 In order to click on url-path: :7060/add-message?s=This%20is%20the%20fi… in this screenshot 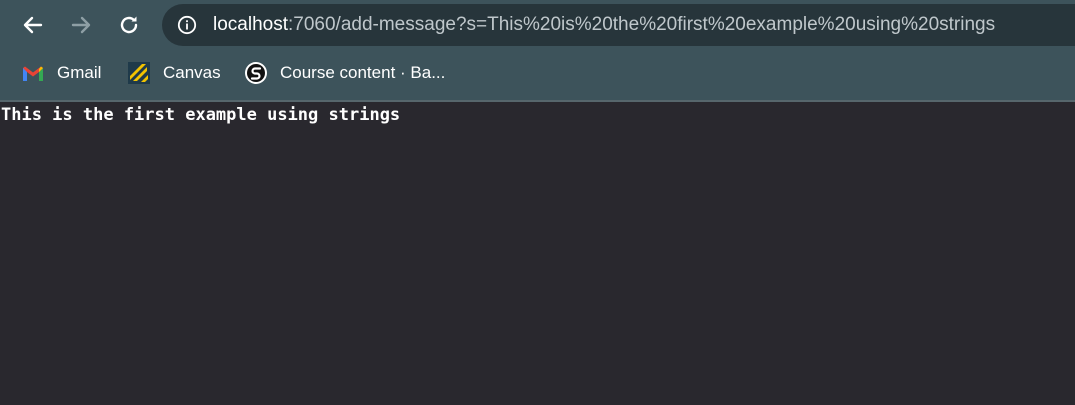, I will do `click(642, 24)`.